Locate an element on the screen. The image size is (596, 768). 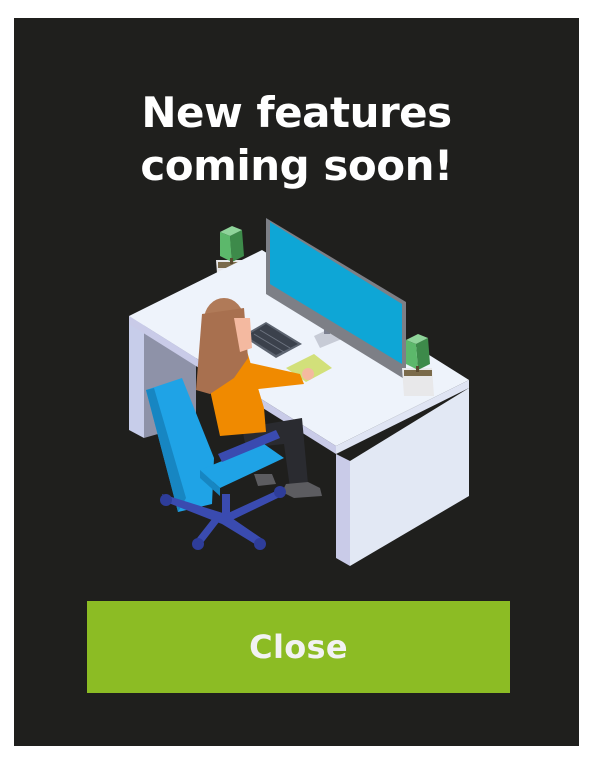
keyboard-icon is located at coordinates (272, 340).